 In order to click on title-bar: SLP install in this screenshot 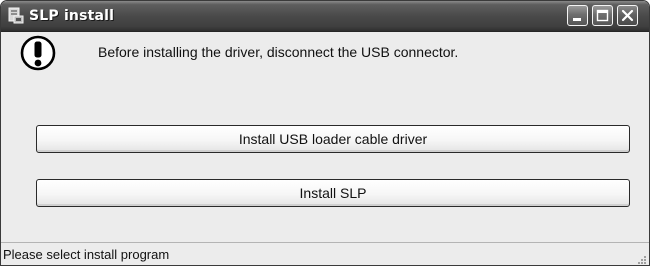, I will do `click(325, 16)`.